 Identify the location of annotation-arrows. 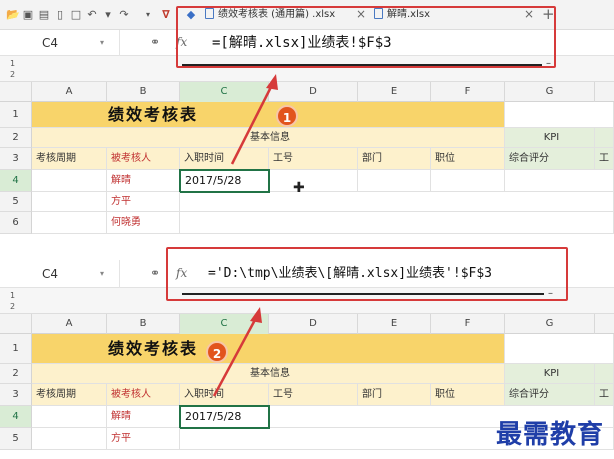
(245, 235).